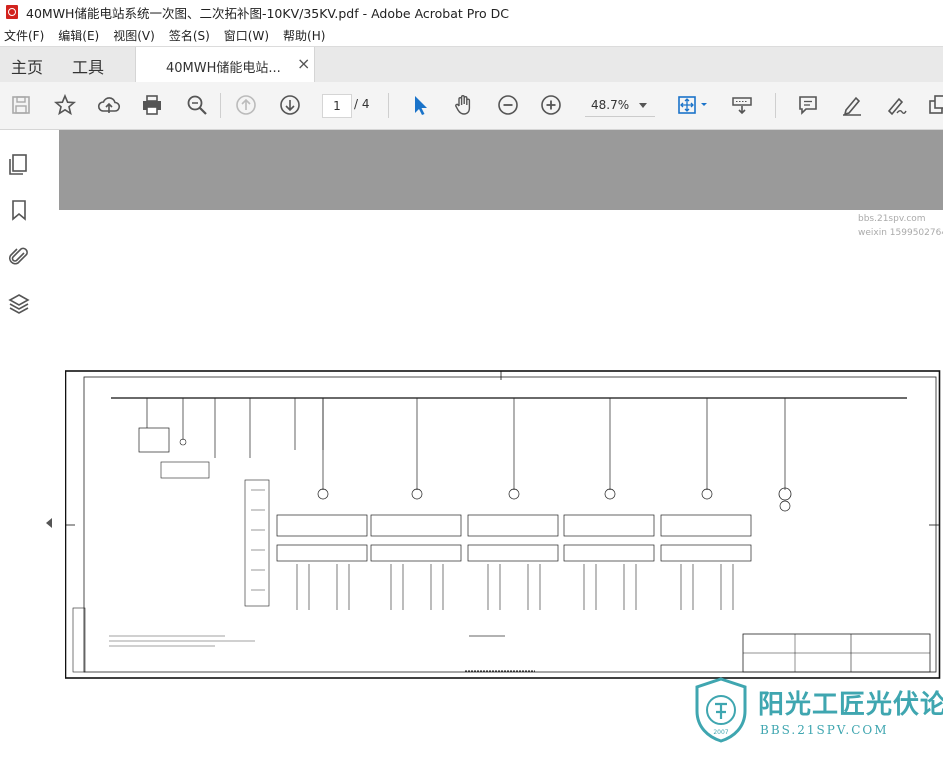 The height and width of the screenshot is (757, 943). I want to click on zoom-level-value: 48.7%, so click(610, 105).